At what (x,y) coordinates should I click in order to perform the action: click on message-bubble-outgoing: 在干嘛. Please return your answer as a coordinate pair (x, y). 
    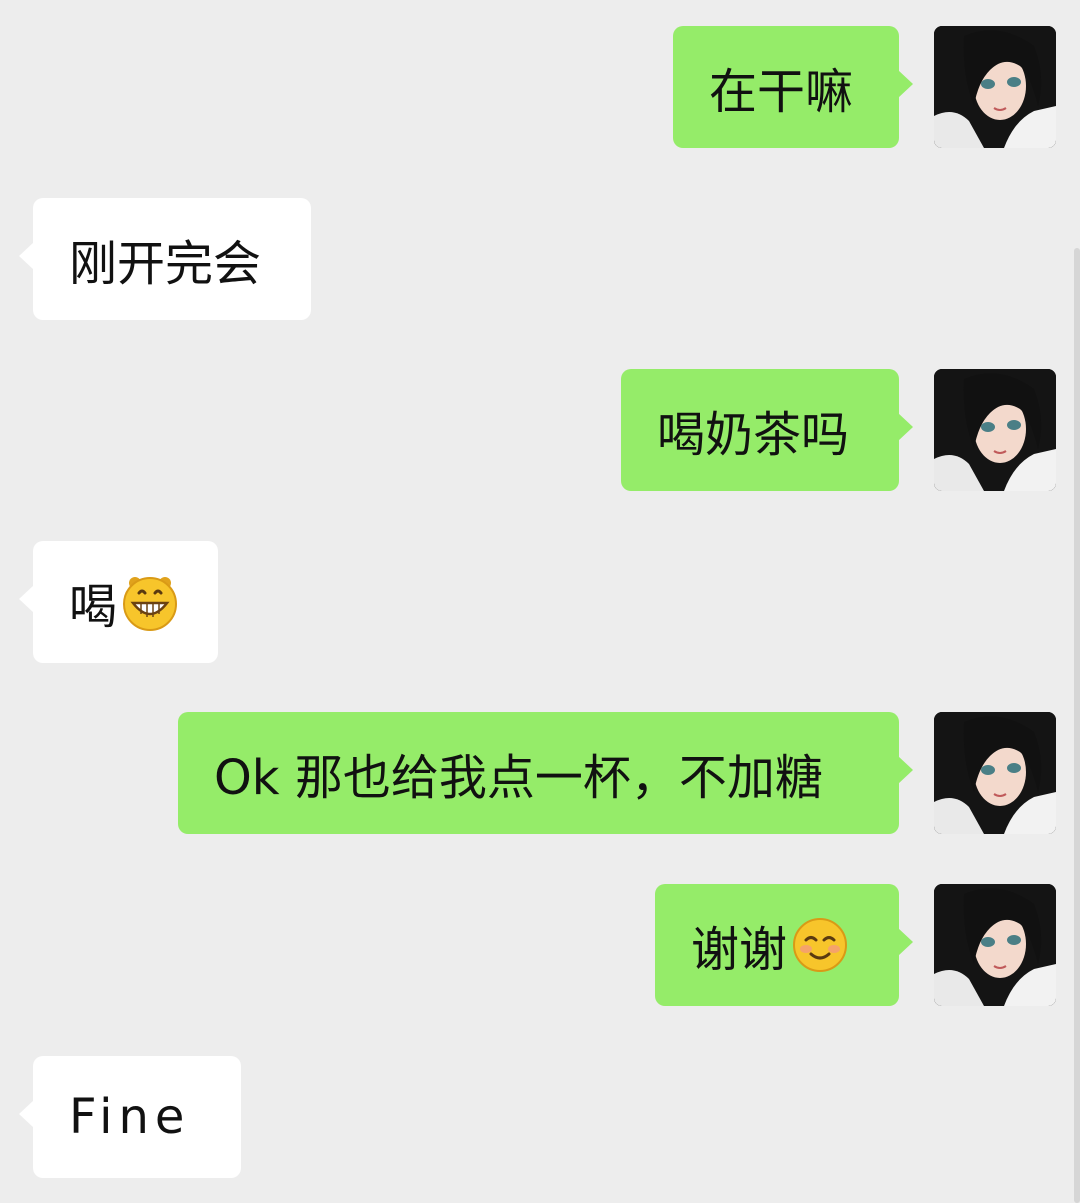
    Looking at the image, I should click on (793, 87).